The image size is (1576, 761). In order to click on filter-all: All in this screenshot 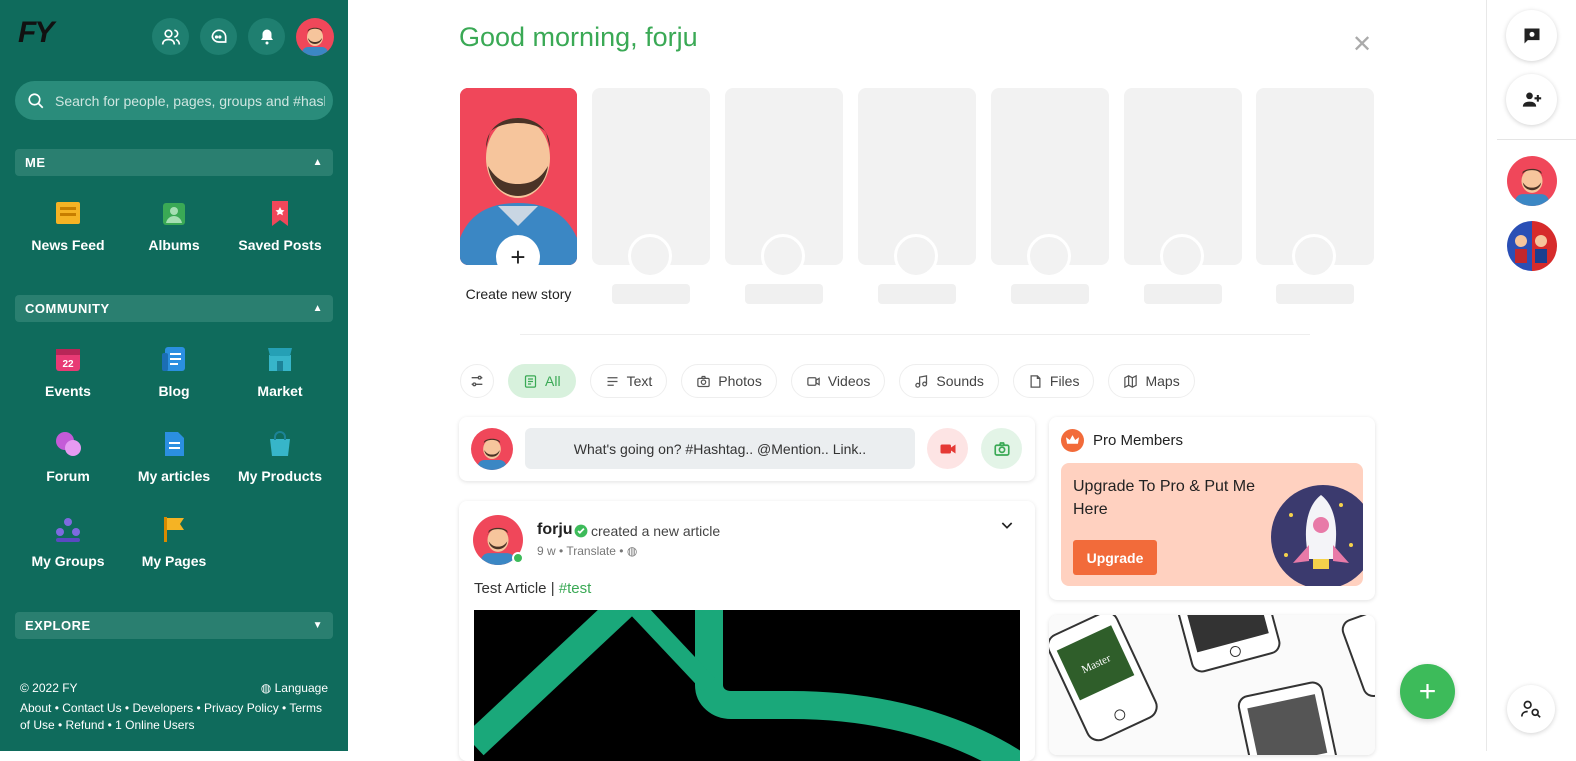, I will do `click(542, 381)`.